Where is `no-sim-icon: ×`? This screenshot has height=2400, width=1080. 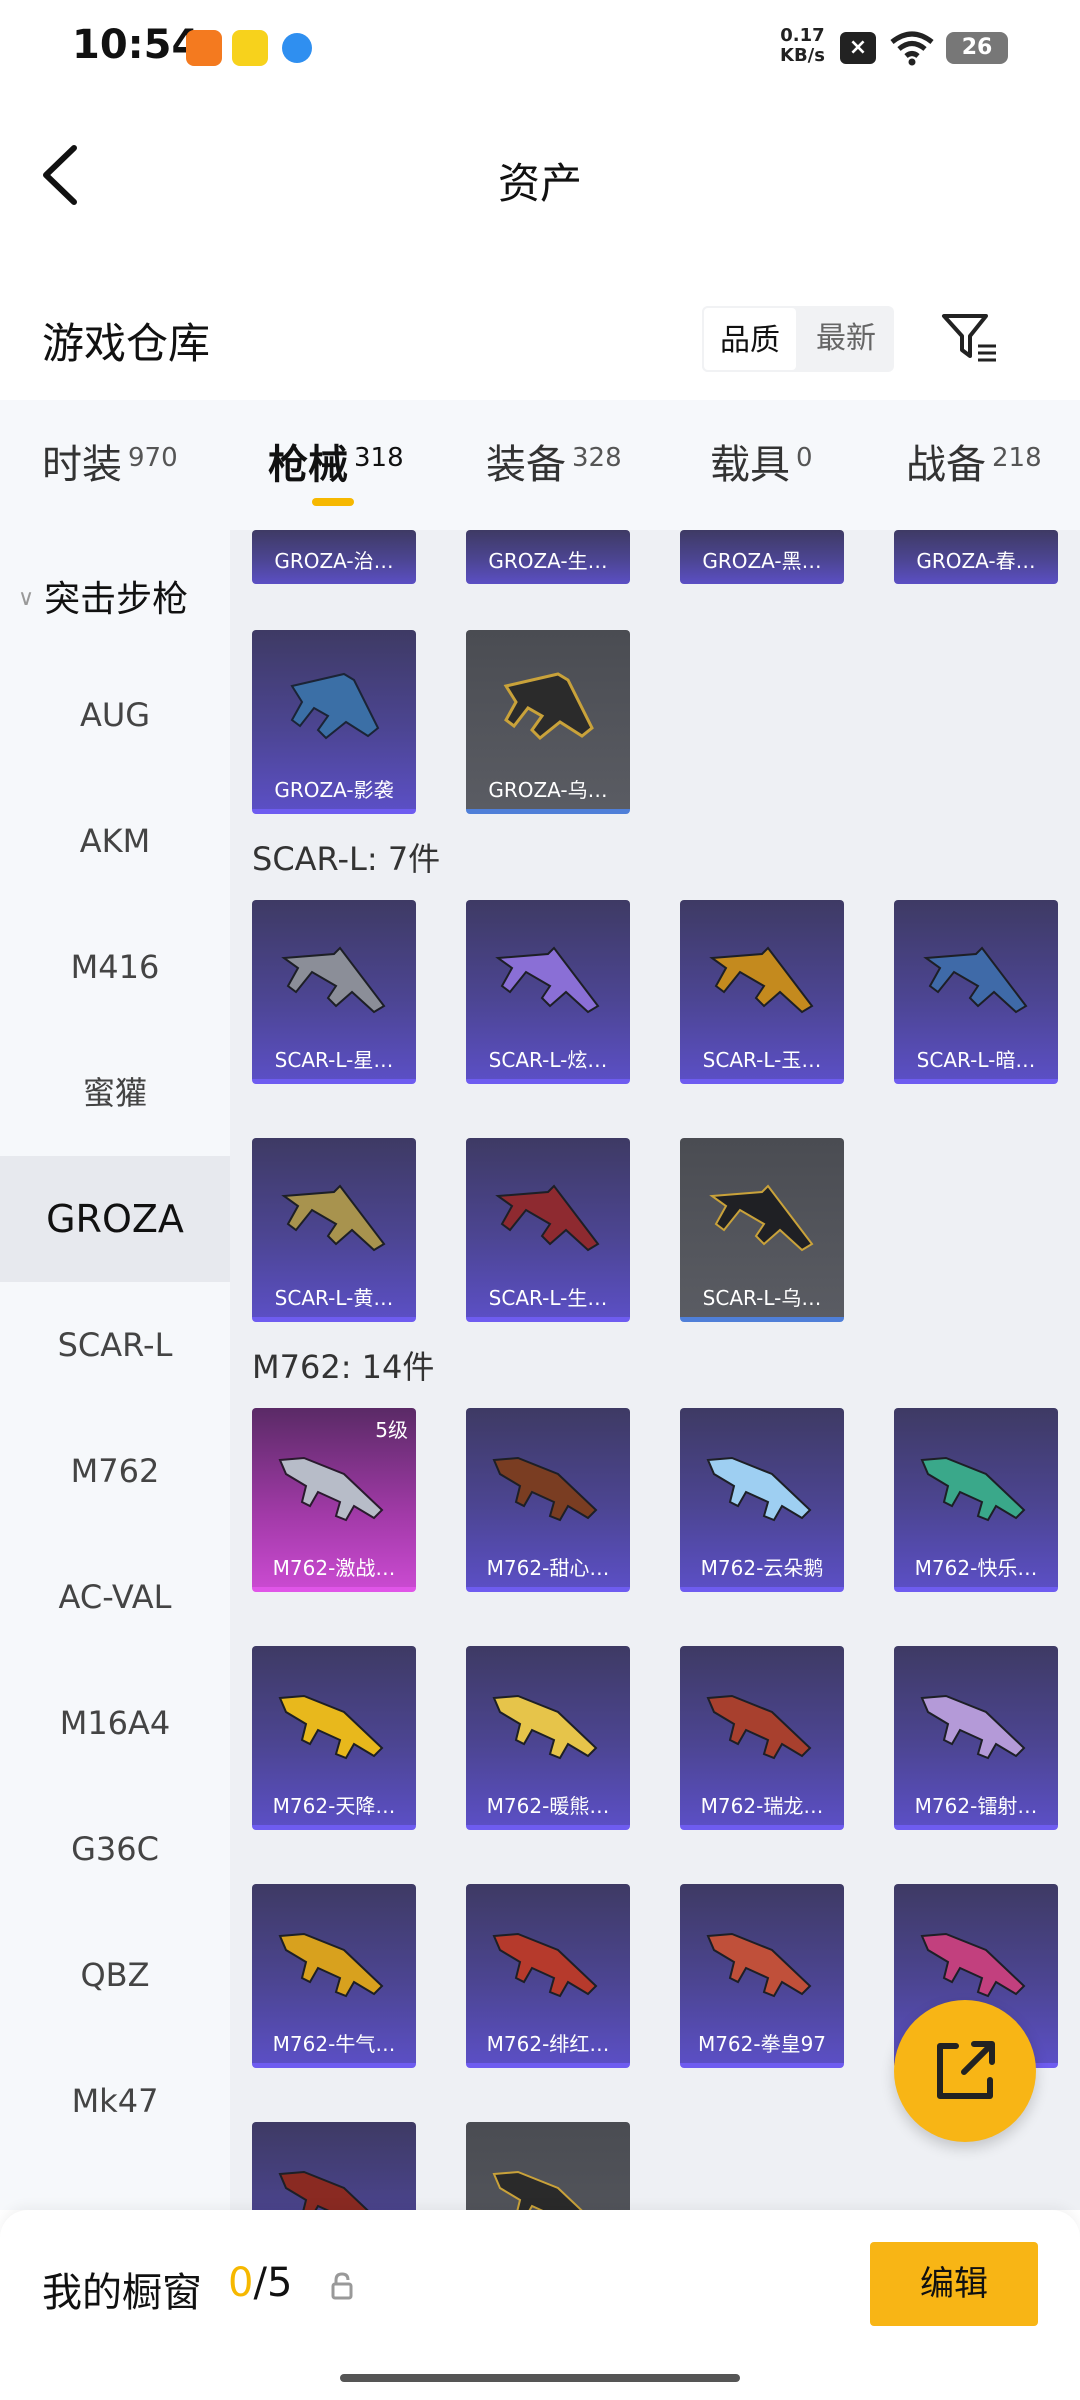
no-sim-icon: × is located at coordinates (858, 48).